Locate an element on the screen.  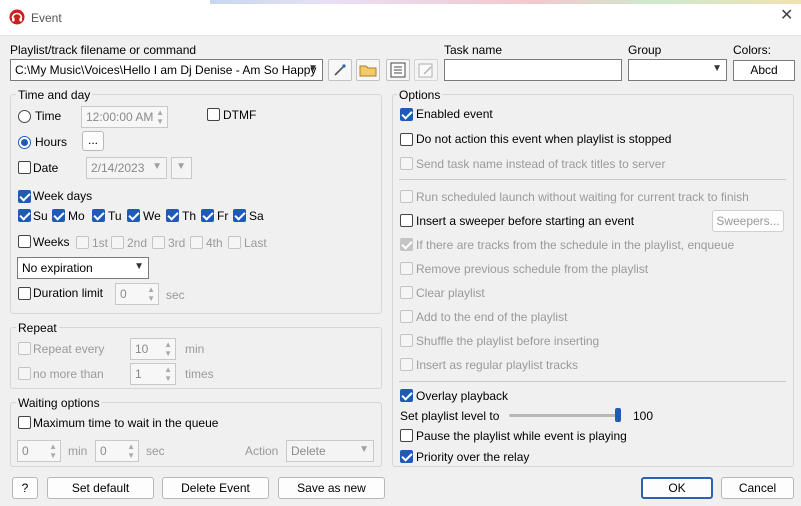
add-to-end-checkbox is located at coordinates (406, 316).